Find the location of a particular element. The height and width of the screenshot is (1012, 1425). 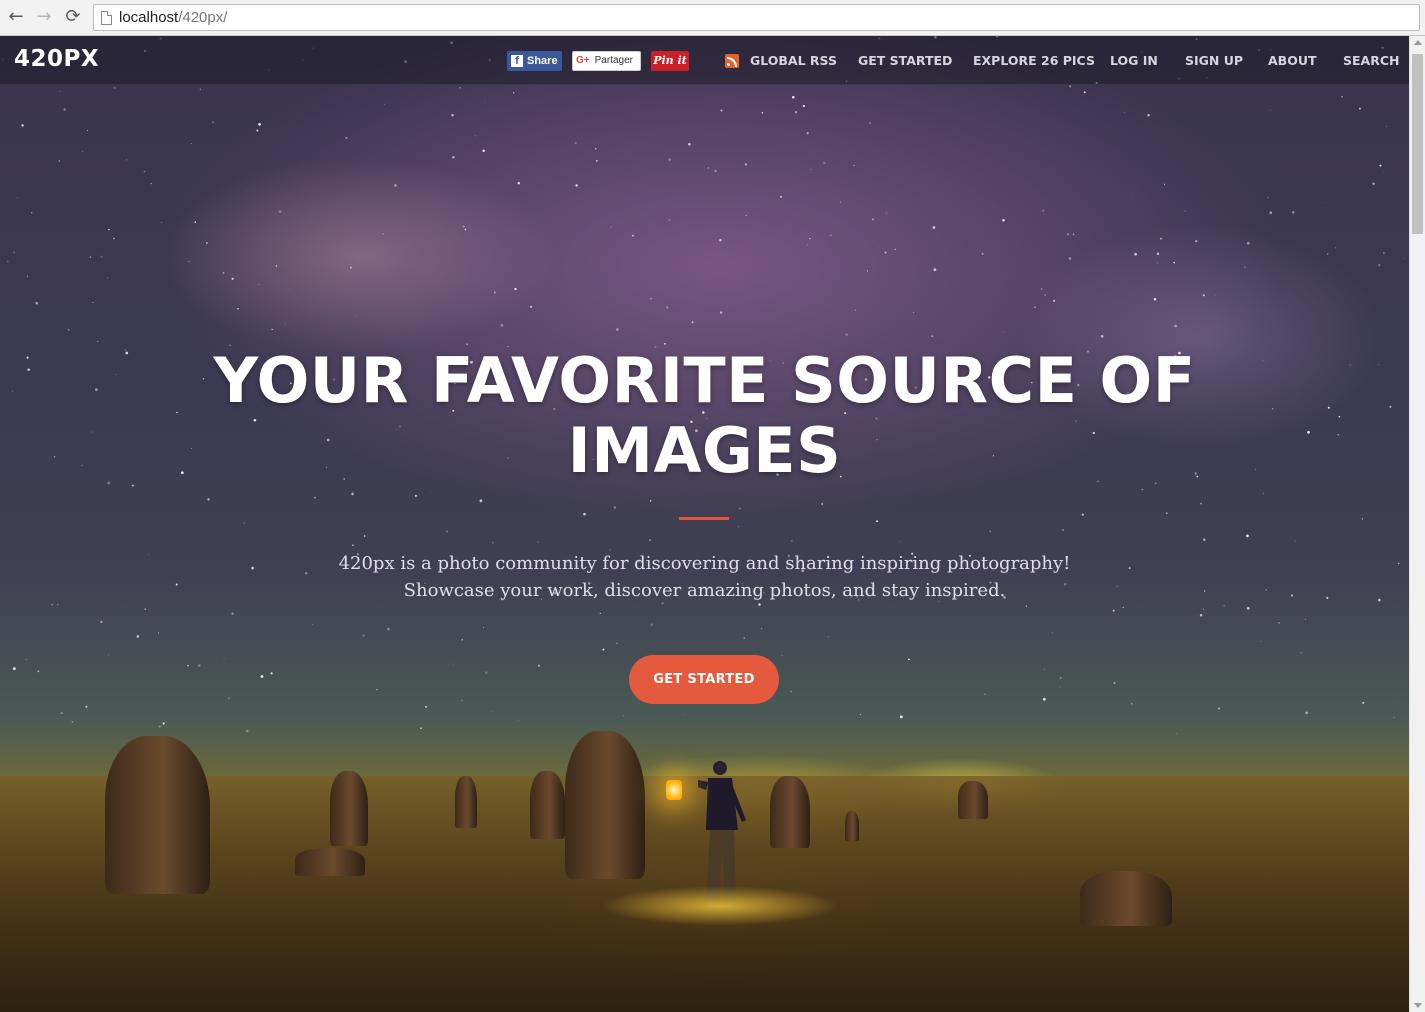

page-scrollbar is located at coordinates (1417, 524).